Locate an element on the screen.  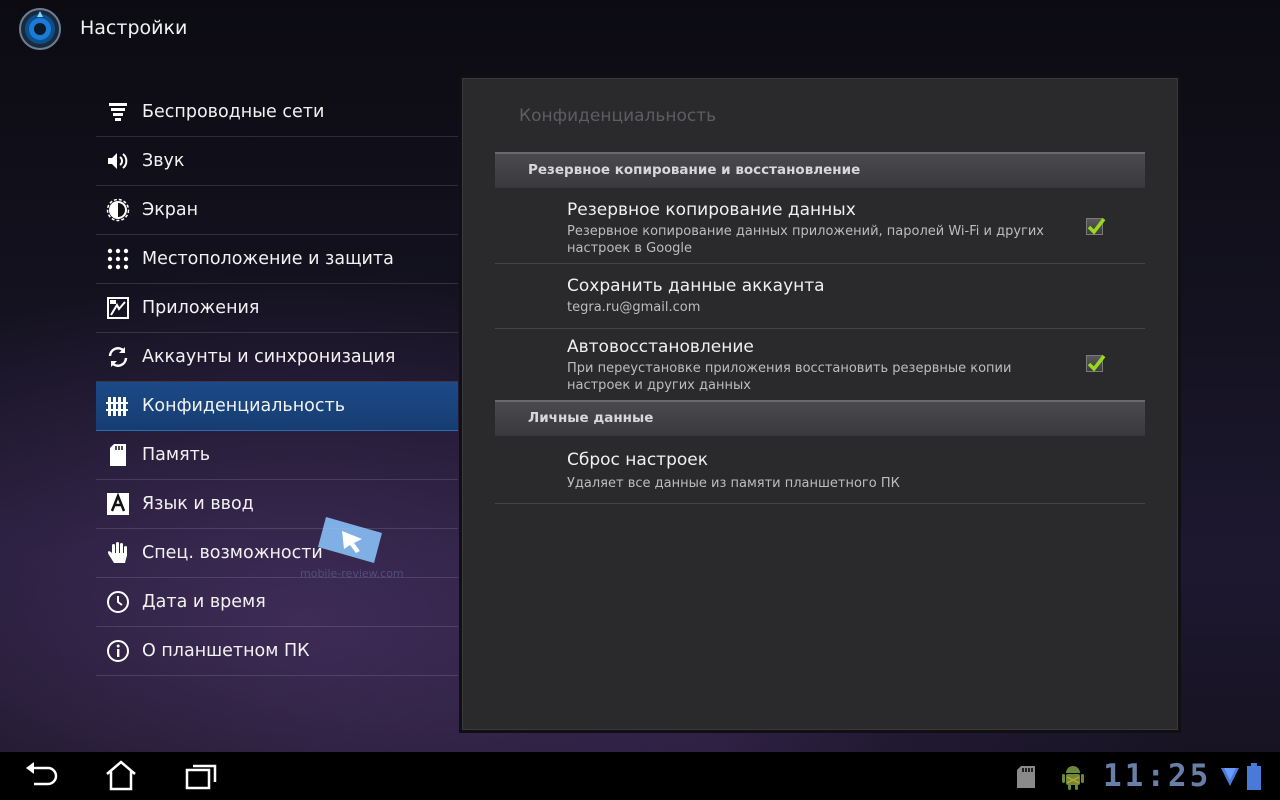
nav-item-accessibility: Спец. возможности is located at coordinates (277, 553).